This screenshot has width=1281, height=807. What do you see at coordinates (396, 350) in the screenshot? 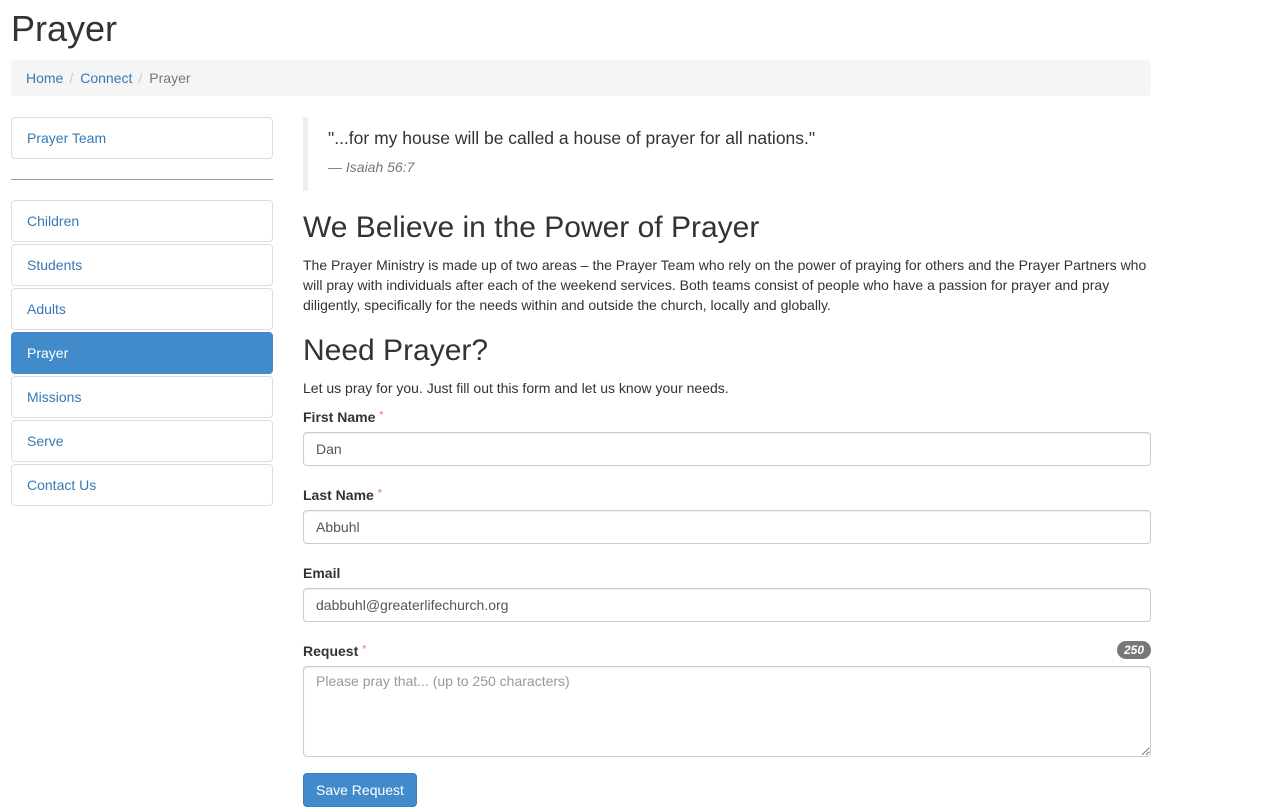
I see `need-prayer-heading: Need Prayer?` at bounding box center [396, 350].